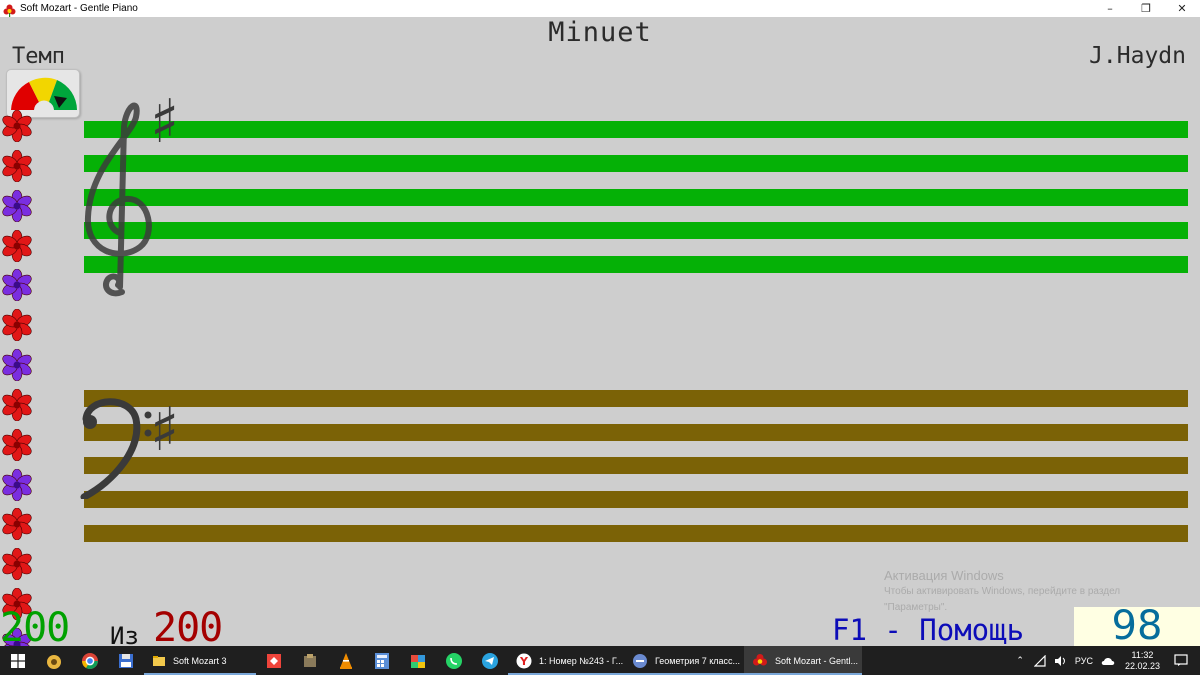  Describe the element at coordinates (90, 660) in the screenshot. I see `taskbar-chrome-icon` at that location.